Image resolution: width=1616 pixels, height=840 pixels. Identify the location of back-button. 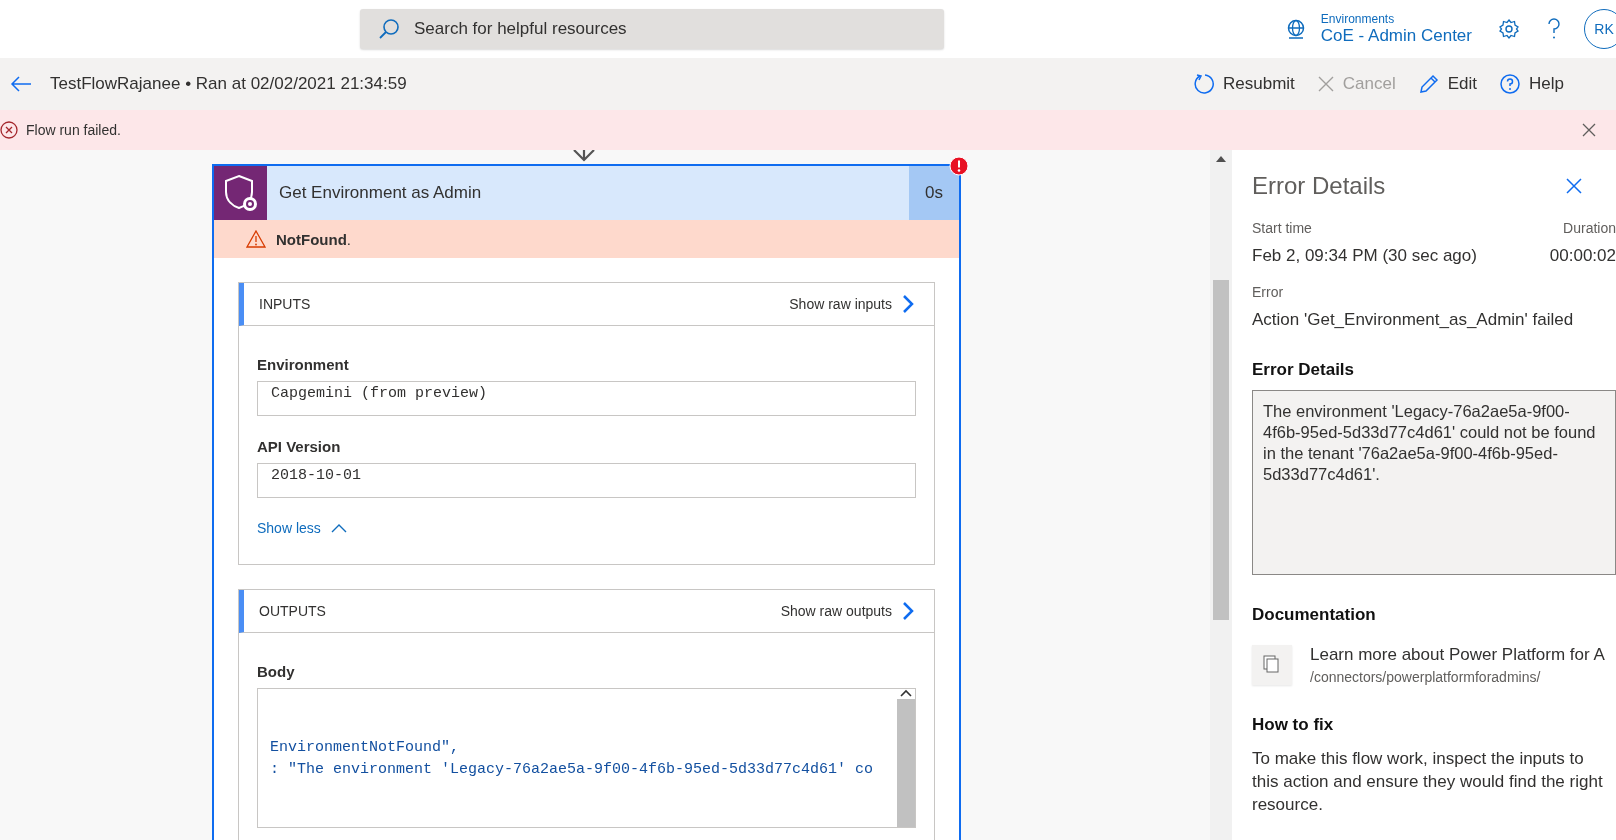
(21, 84).